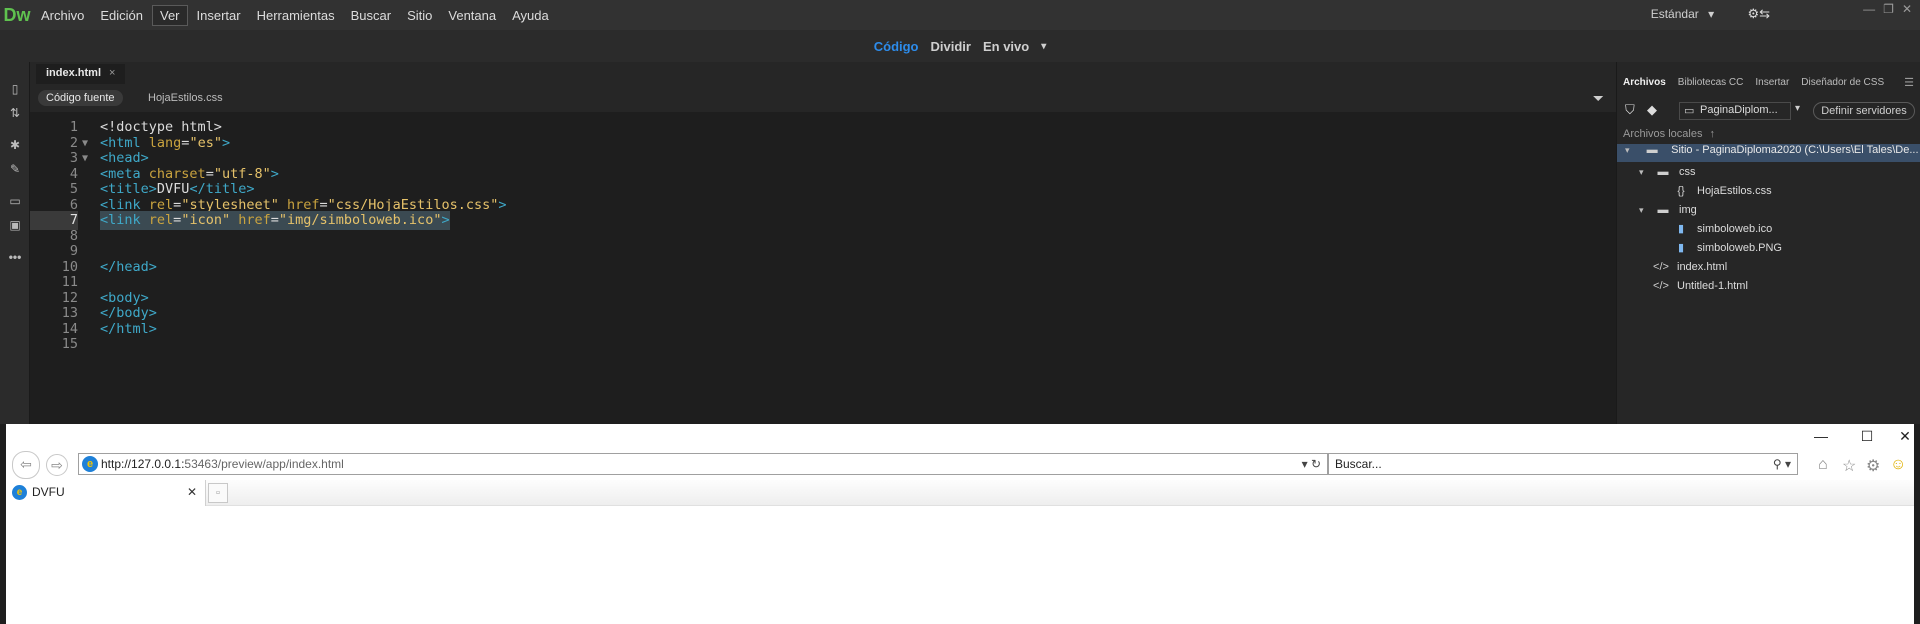  What do you see at coordinates (15, 145) in the screenshot?
I see `expand-icon: ✱` at bounding box center [15, 145].